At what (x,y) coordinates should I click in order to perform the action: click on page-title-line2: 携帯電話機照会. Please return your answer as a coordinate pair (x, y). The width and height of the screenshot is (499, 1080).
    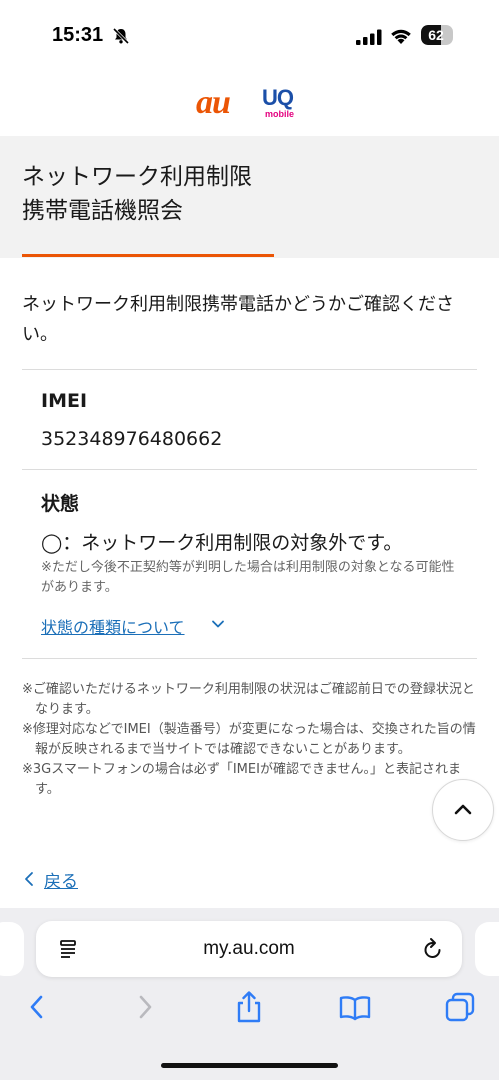
    Looking at the image, I should click on (102, 211).